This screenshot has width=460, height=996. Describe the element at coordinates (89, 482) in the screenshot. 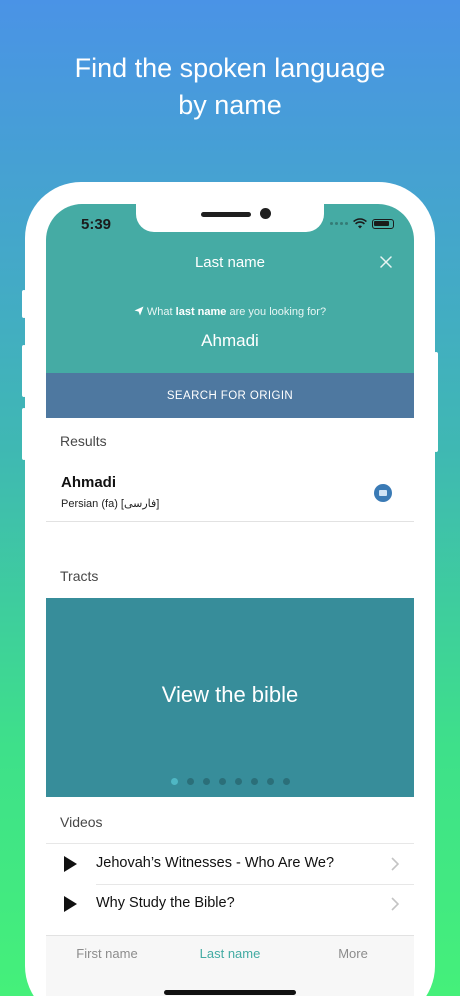

I see `result-name: Ahmadi` at that location.